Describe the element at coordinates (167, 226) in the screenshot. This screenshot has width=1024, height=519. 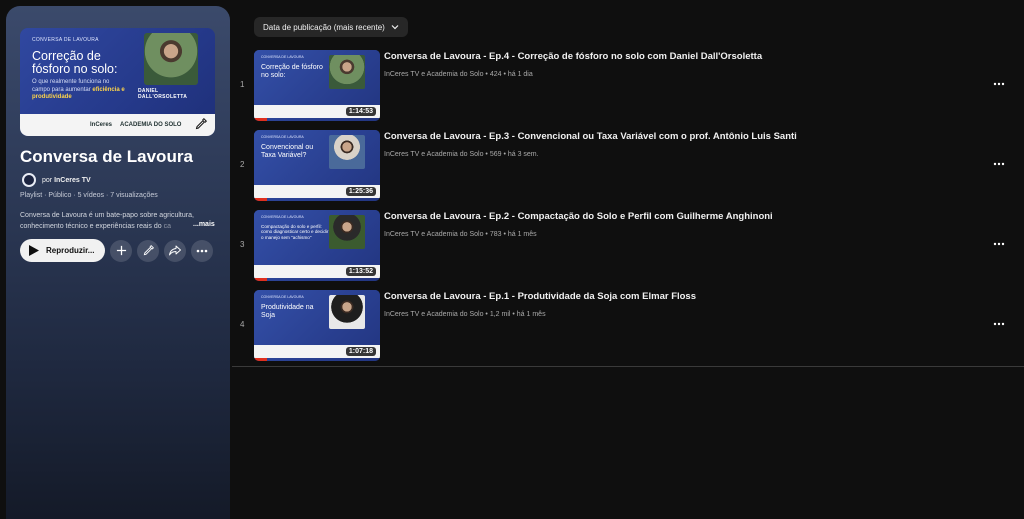
I see `description-fade: ca` at that location.